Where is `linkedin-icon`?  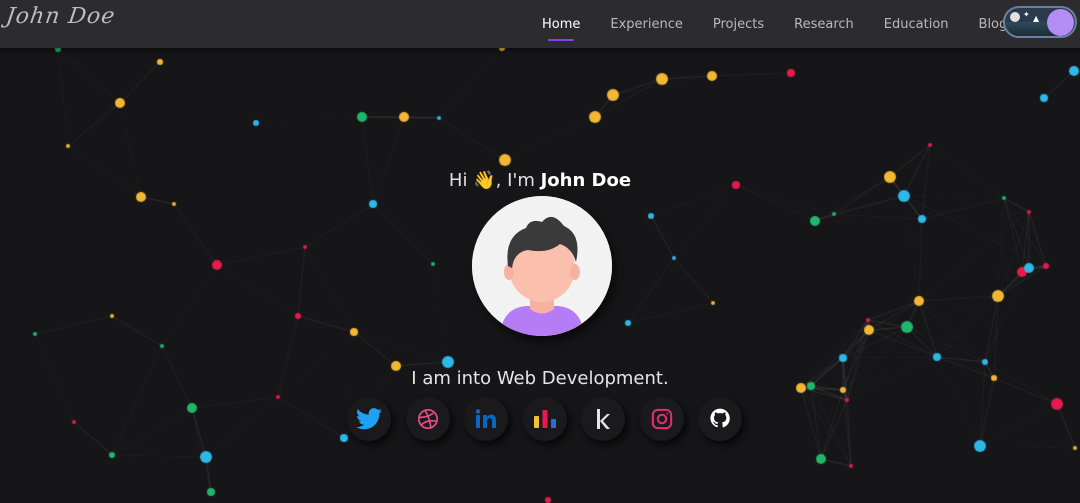 linkedin-icon is located at coordinates (485, 418).